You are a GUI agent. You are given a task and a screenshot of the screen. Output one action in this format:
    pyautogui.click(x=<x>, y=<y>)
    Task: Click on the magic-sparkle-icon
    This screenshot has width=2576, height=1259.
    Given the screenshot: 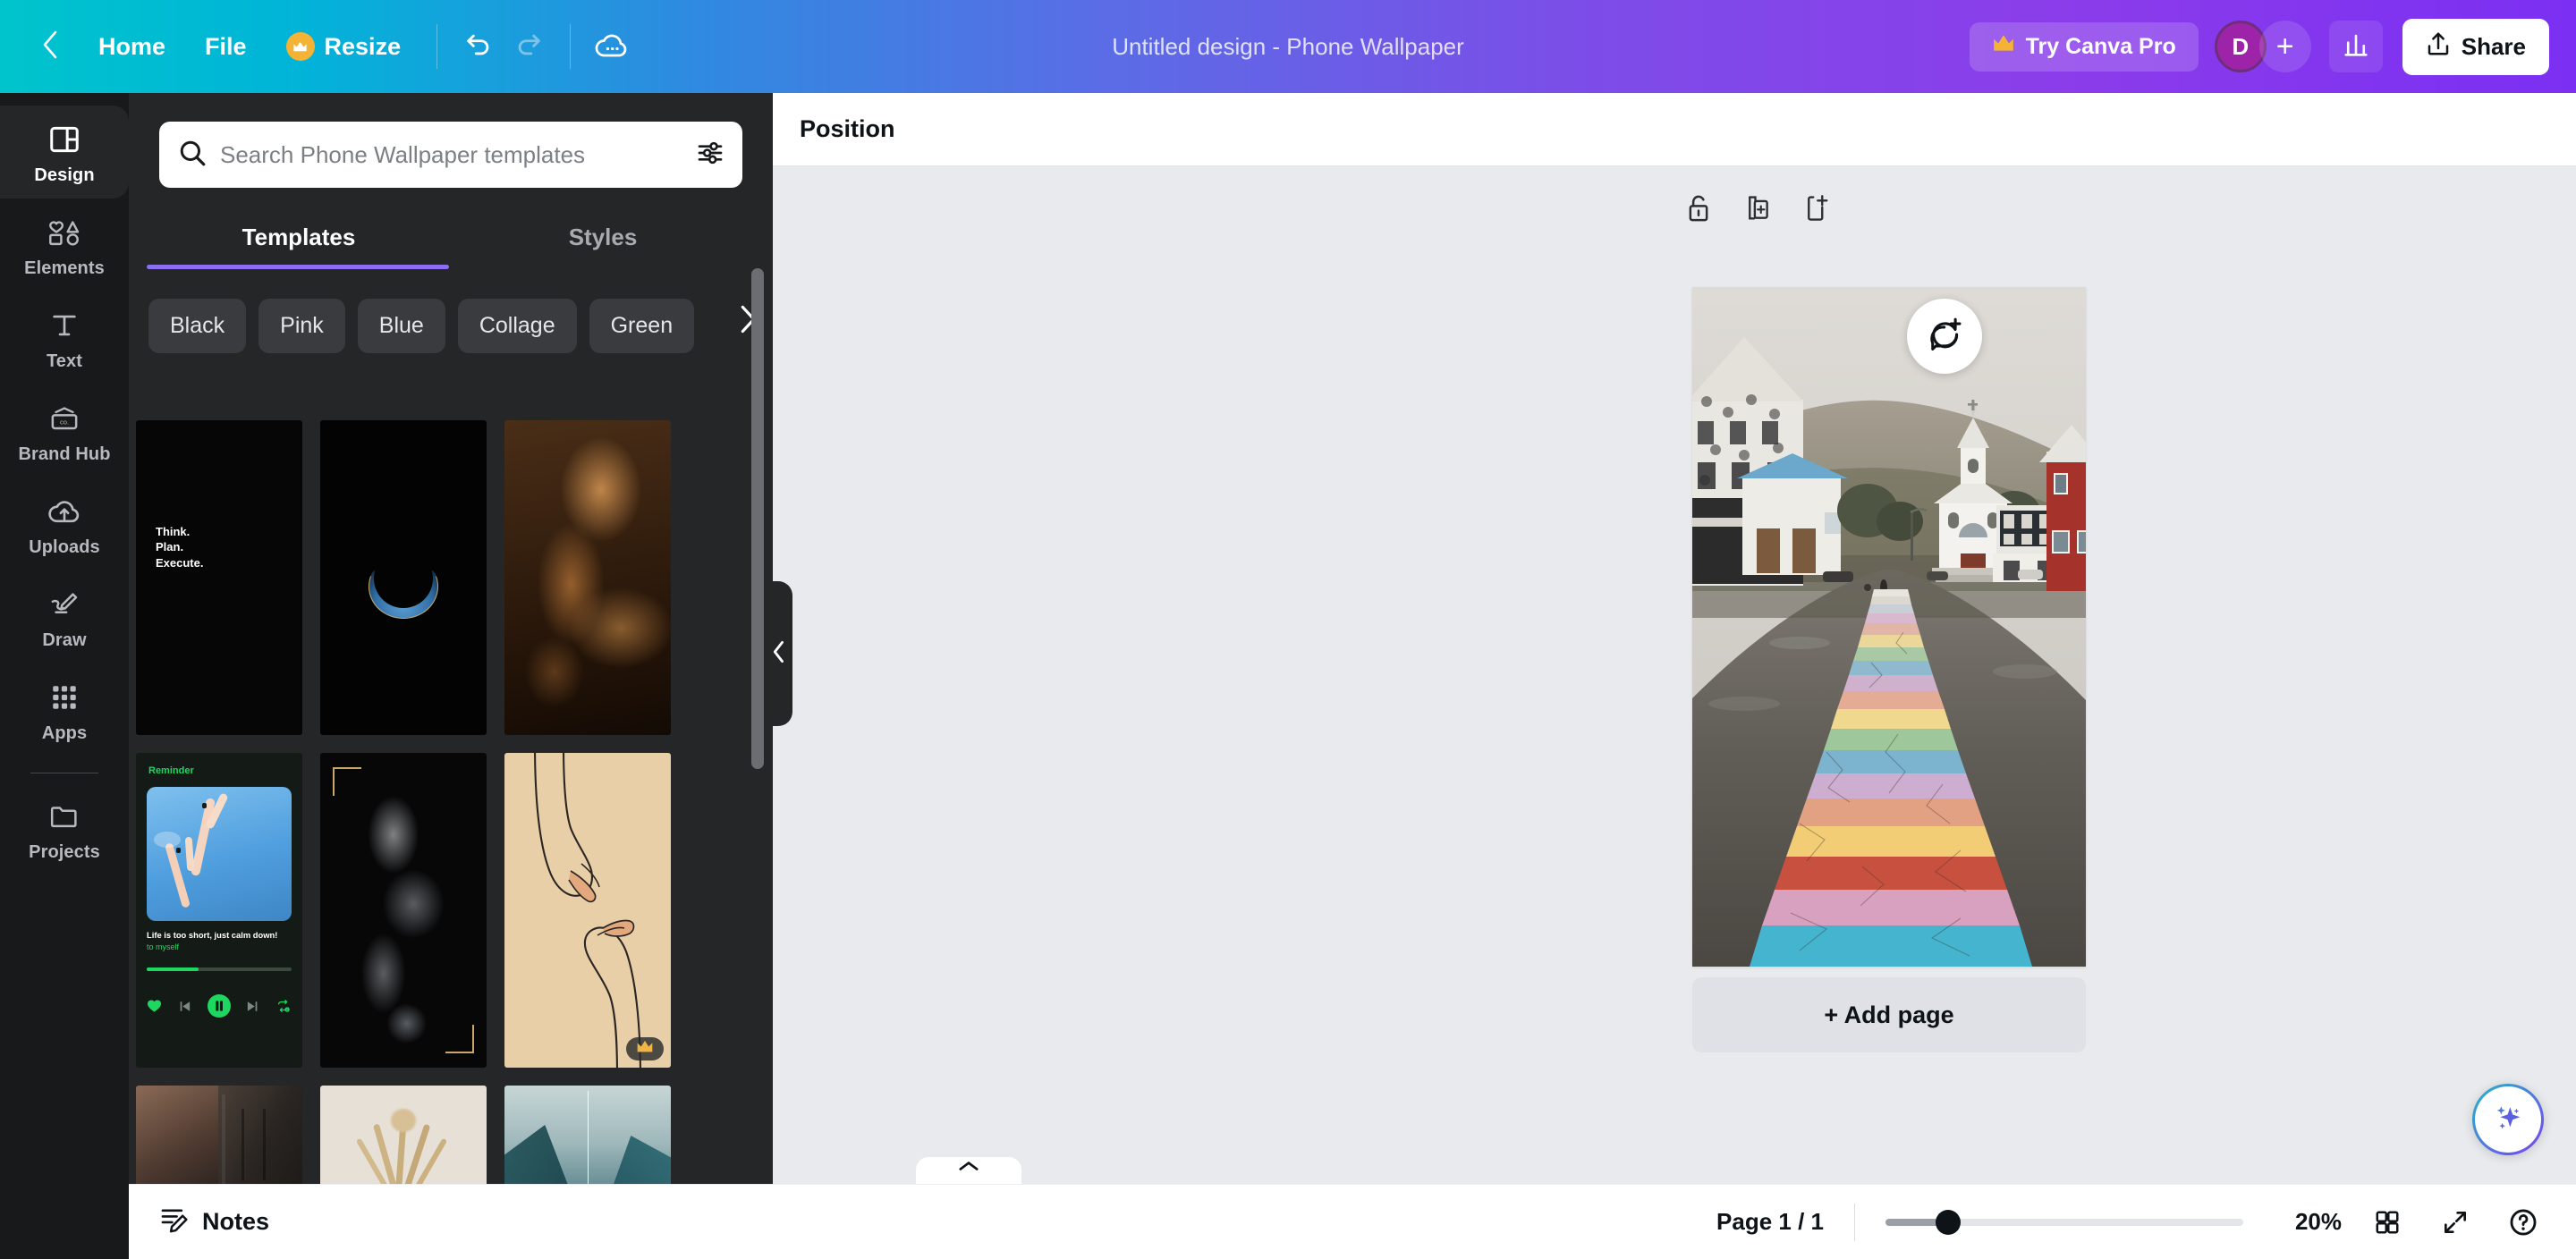 What is the action you would take?
    pyautogui.click(x=2508, y=1120)
    